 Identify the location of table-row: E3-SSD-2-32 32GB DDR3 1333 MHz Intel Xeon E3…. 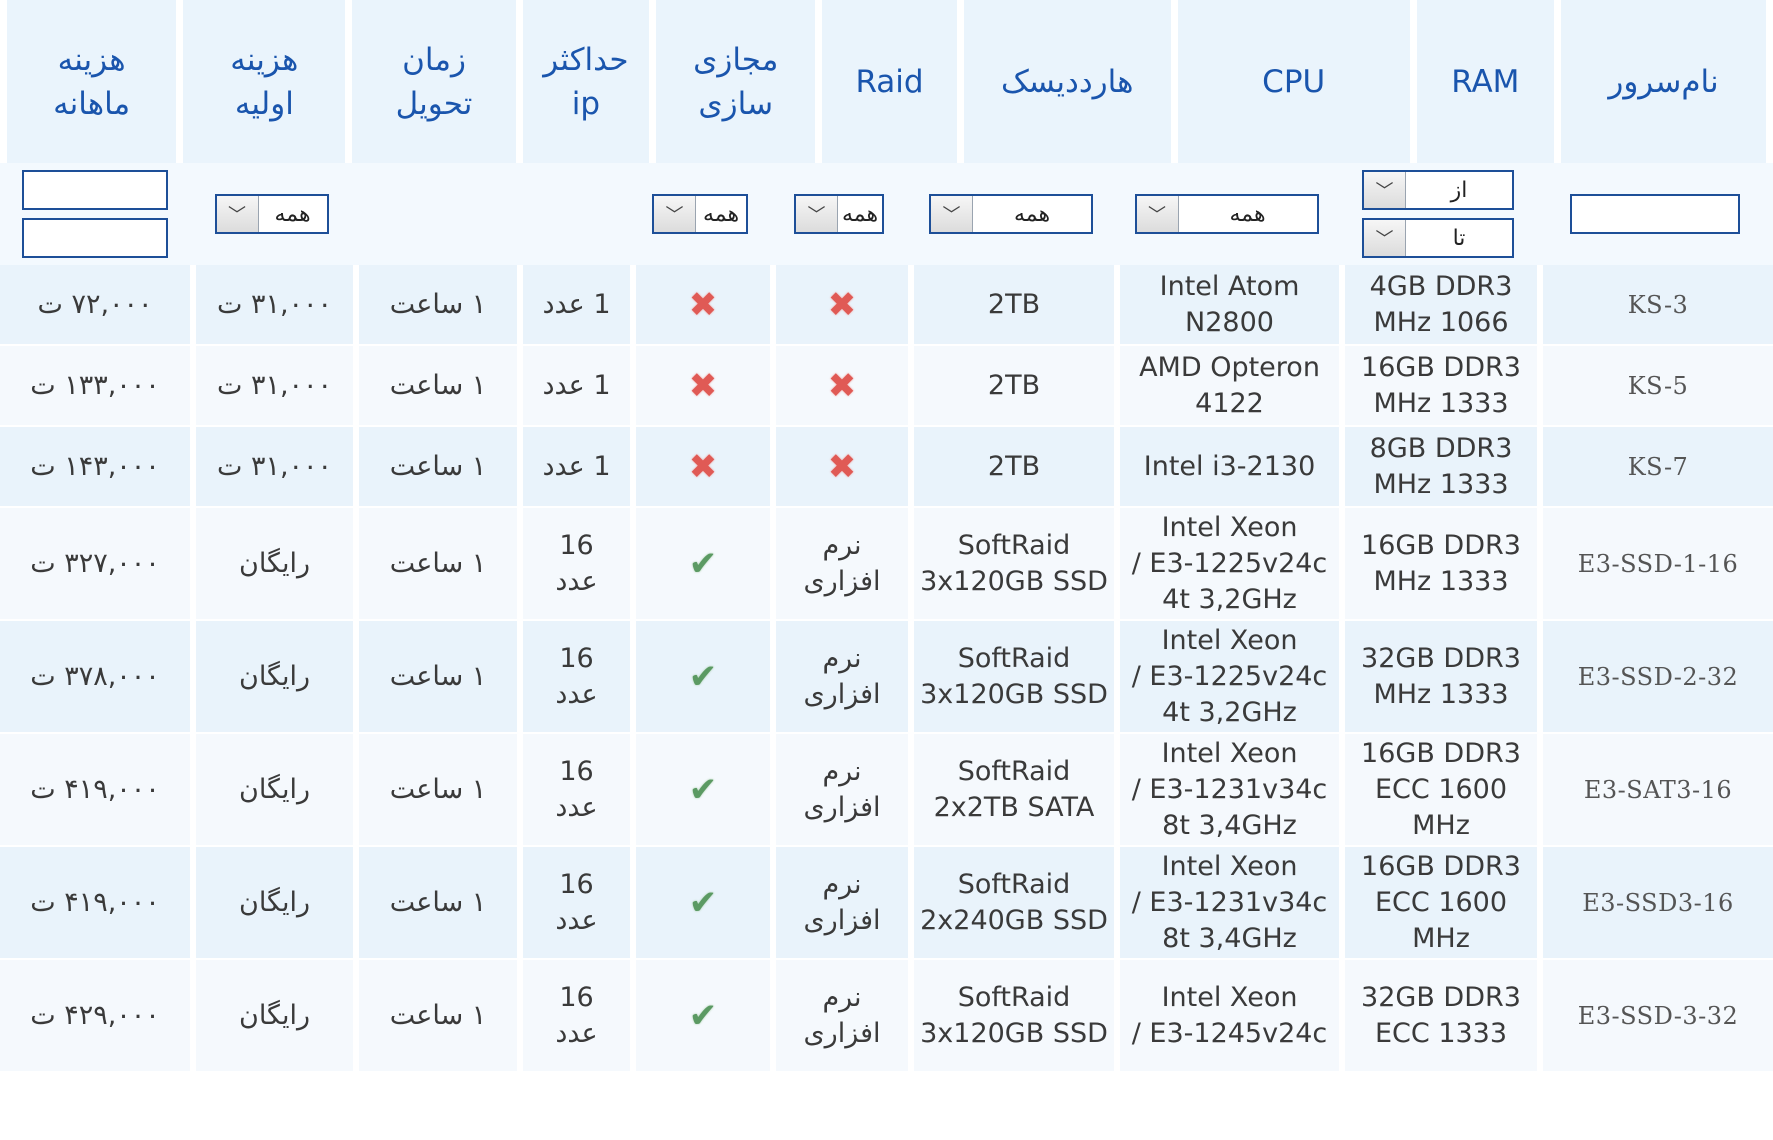
(886, 677).